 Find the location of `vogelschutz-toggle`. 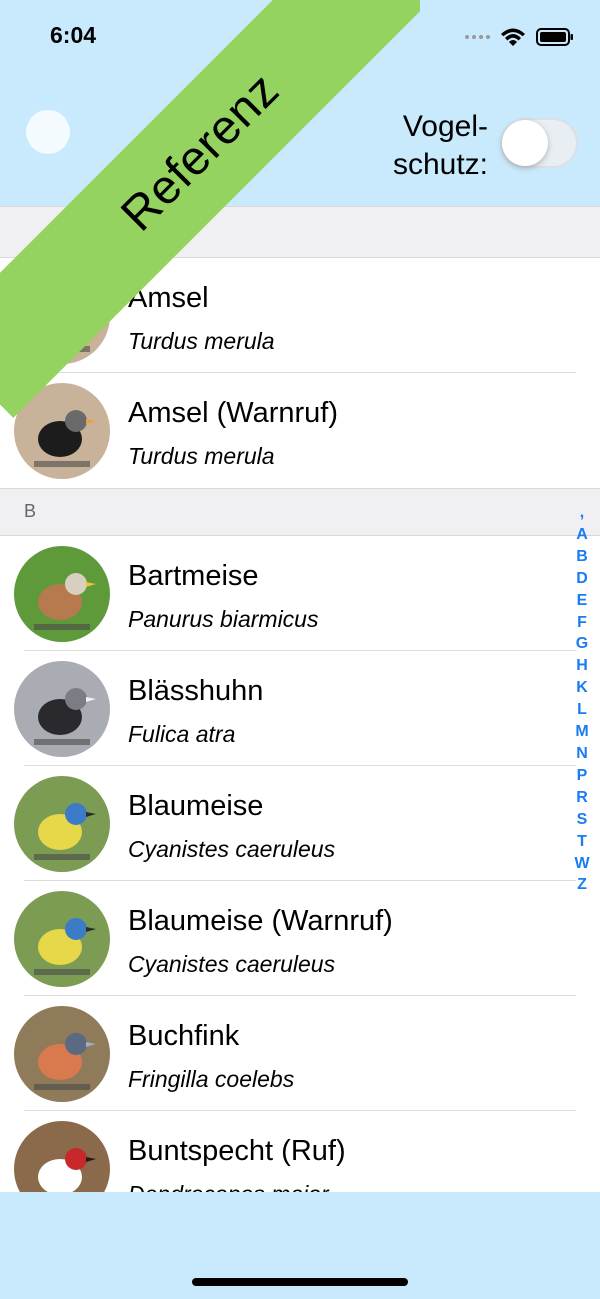

vogelschutz-toggle is located at coordinates (539, 143).